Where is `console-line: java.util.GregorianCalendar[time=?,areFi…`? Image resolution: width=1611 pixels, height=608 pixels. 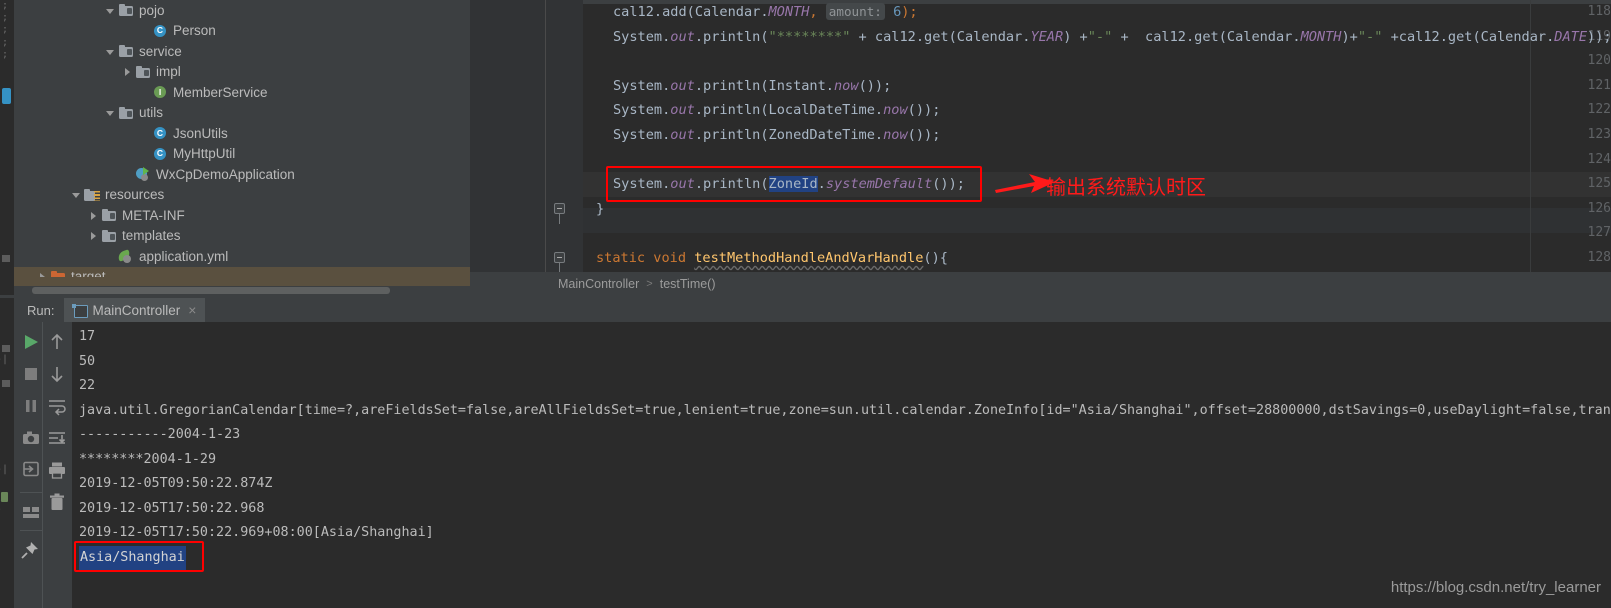
console-line: java.util.GregorianCalendar[time=?,areFi… is located at coordinates (845, 411).